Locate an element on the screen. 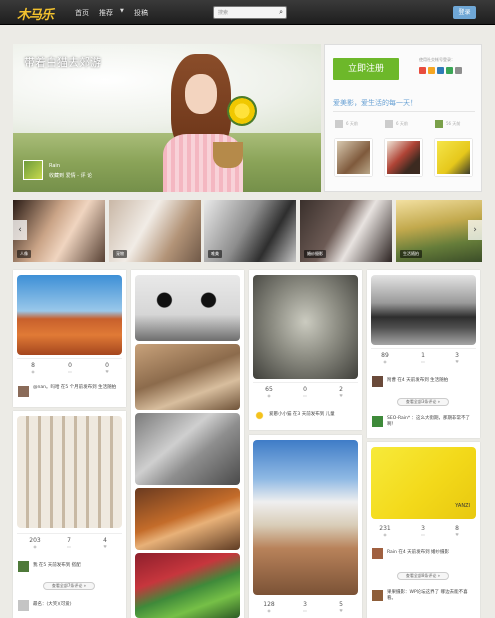  photo-card: 8 ◉ 0 ▭ 0 ♥ @nan。吗哈 在5 个月前发布到 生活随拍 is located at coordinates (69, 338).